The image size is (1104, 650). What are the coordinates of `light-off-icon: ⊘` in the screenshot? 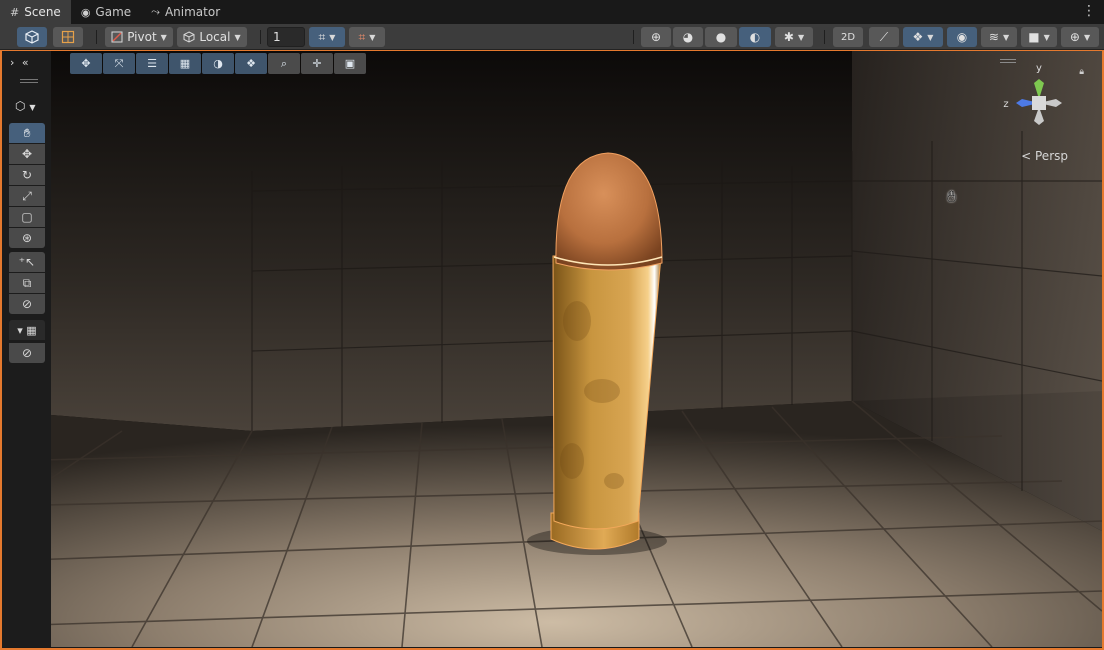 It's located at (27, 353).